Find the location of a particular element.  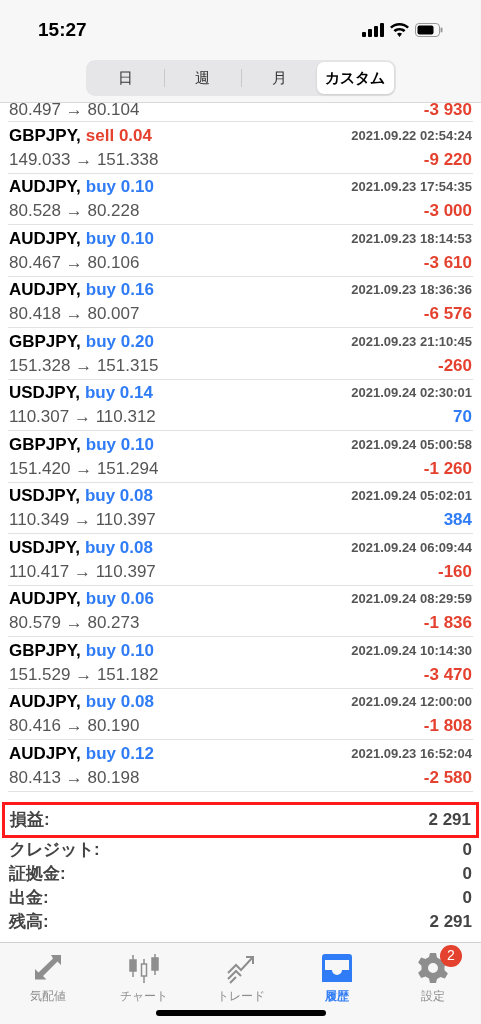

profit-value: -6 576 is located at coordinates (447, 314).